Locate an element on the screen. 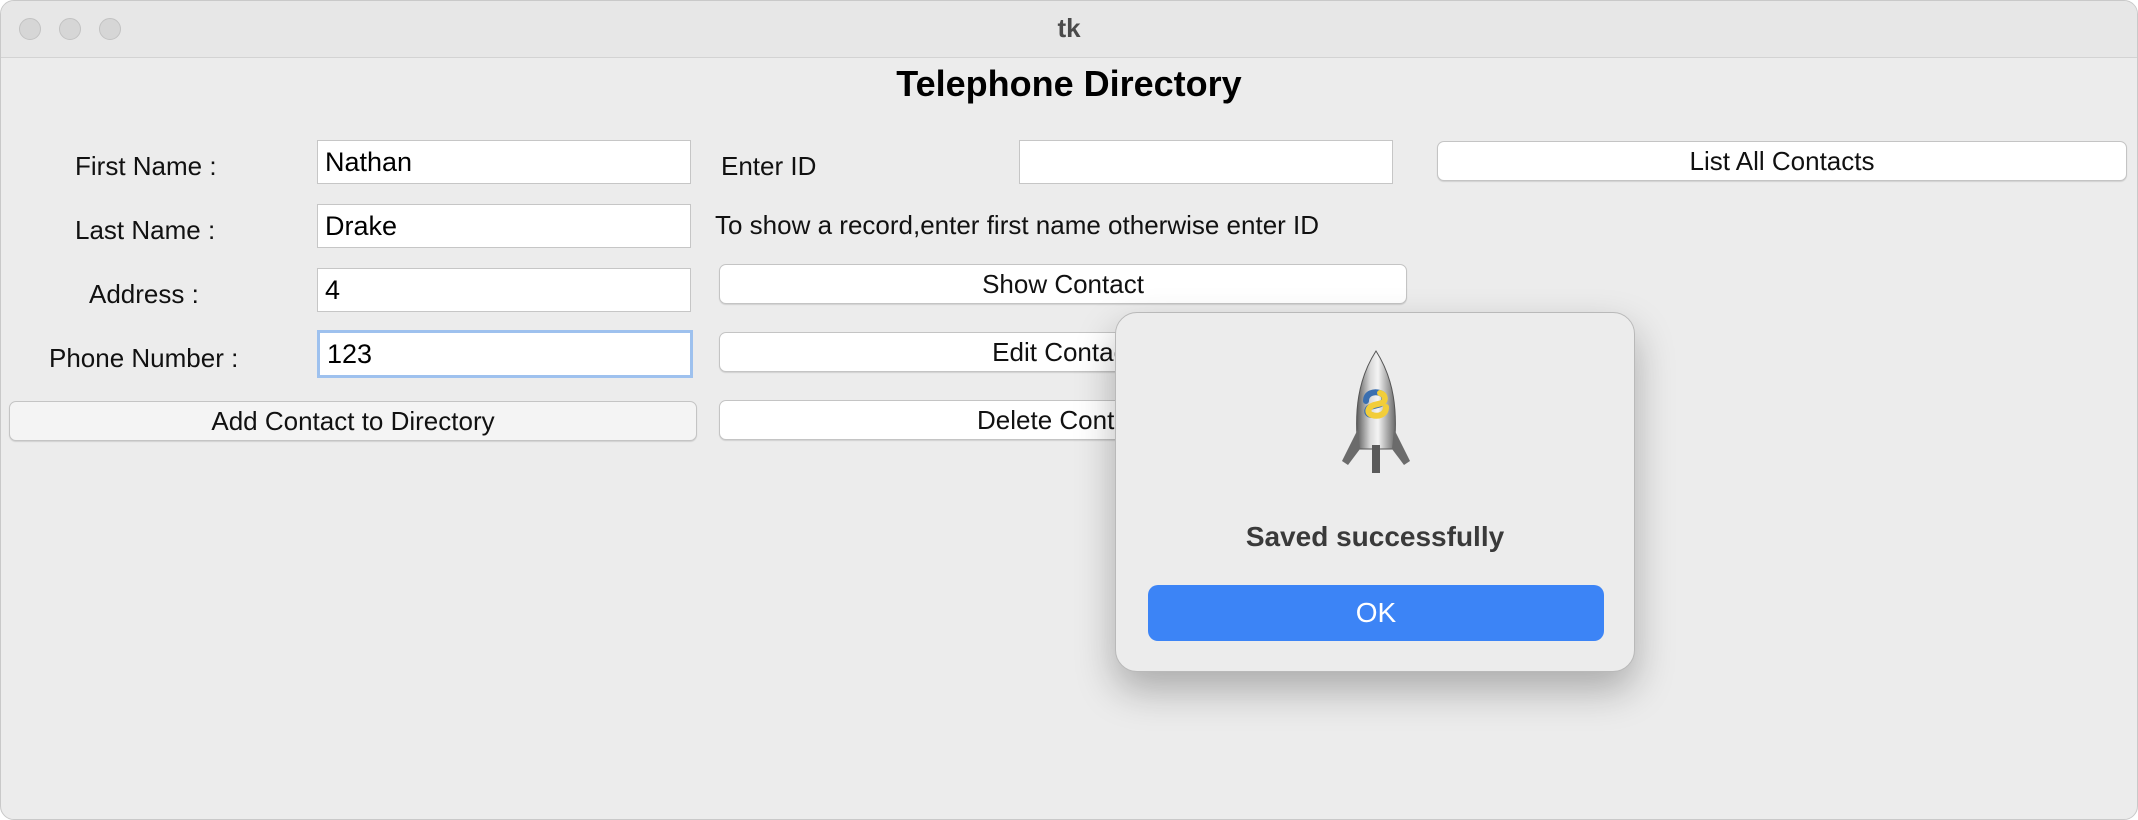 This screenshot has width=2138, height=820. last-name-input is located at coordinates (504, 226).